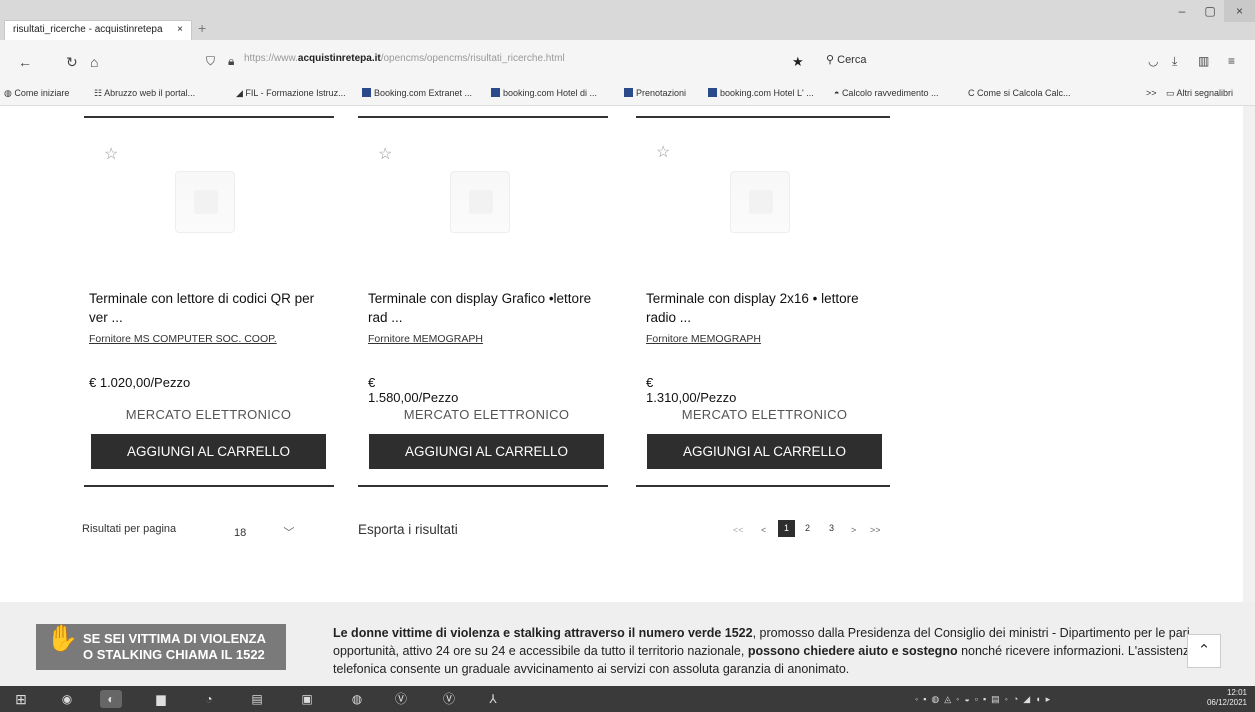 The height and width of the screenshot is (712, 1255). I want to click on prev-page-button: <, so click(763, 530).